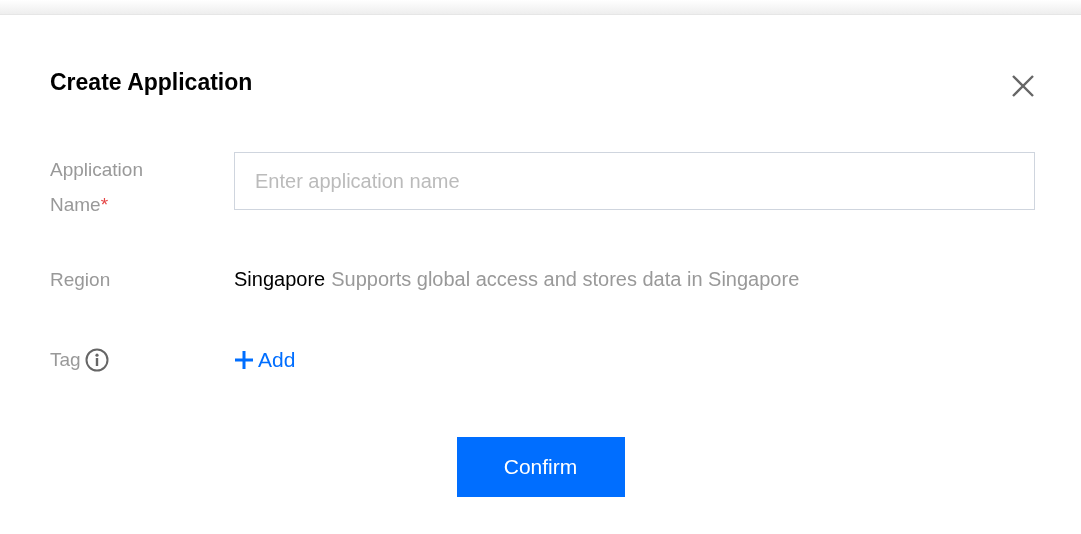 This screenshot has width=1081, height=534. What do you see at coordinates (634, 181) in the screenshot?
I see `name-input-field: Enter application name` at bounding box center [634, 181].